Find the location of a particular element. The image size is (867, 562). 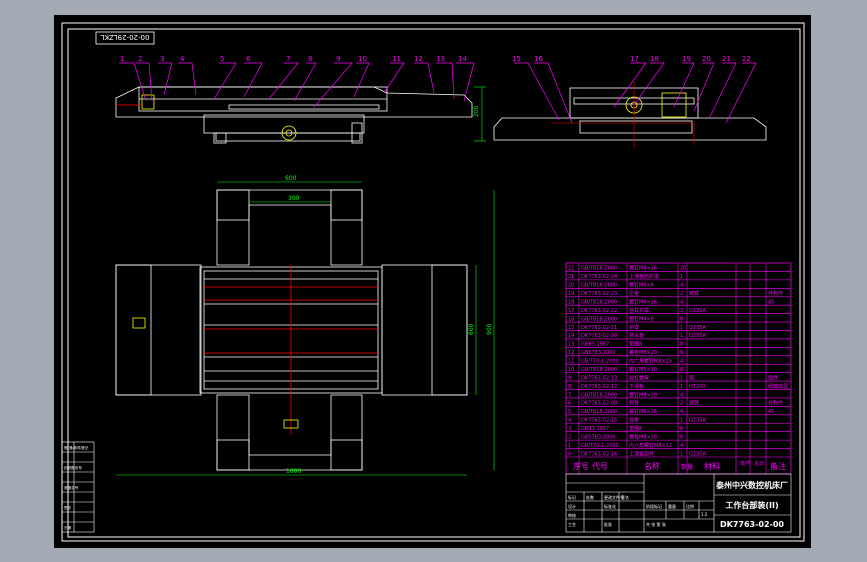

bom-cell-no: 12 is located at coordinates (571, 353).